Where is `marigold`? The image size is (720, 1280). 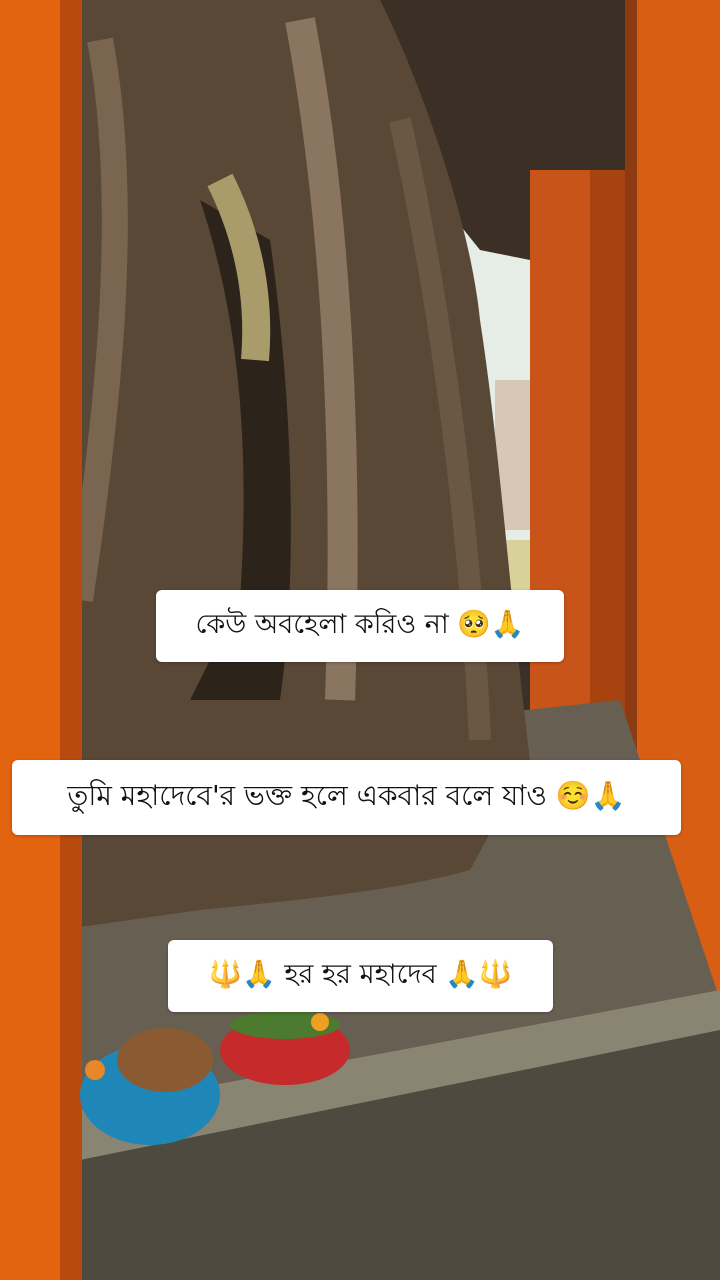
marigold is located at coordinates (320, 1022).